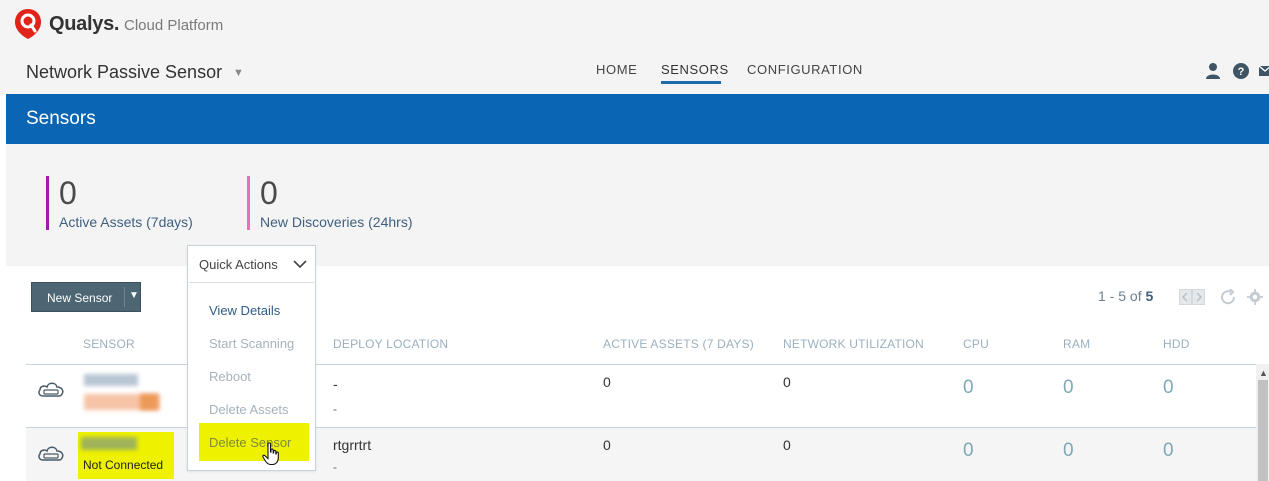 The height and width of the screenshot is (481, 1269). I want to click on app-switcher-caret-icon: ▼, so click(238, 73).